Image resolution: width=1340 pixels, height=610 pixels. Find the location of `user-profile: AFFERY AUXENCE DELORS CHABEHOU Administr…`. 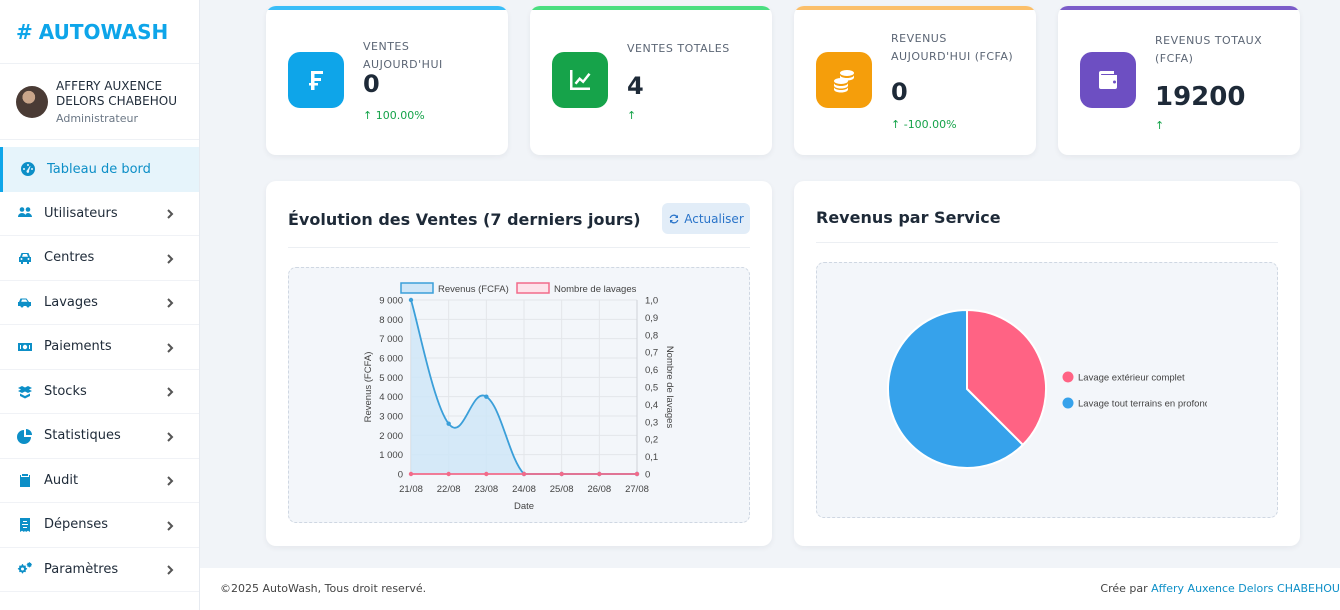

user-profile: AFFERY AUXENCE DELORS CHABEHOU Administr… is located at coordinates (99, 102).